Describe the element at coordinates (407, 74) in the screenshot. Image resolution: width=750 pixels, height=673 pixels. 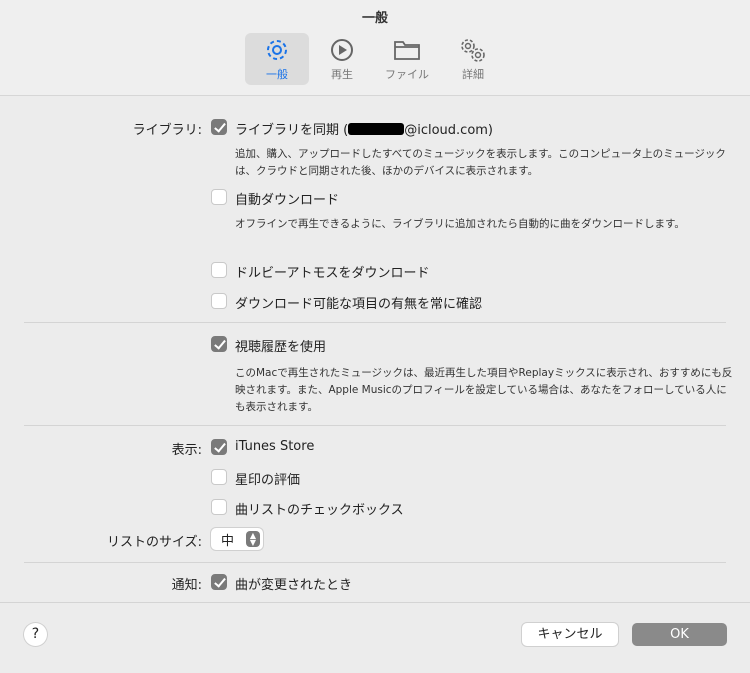
I see `tab-label: ファイル` at that location.